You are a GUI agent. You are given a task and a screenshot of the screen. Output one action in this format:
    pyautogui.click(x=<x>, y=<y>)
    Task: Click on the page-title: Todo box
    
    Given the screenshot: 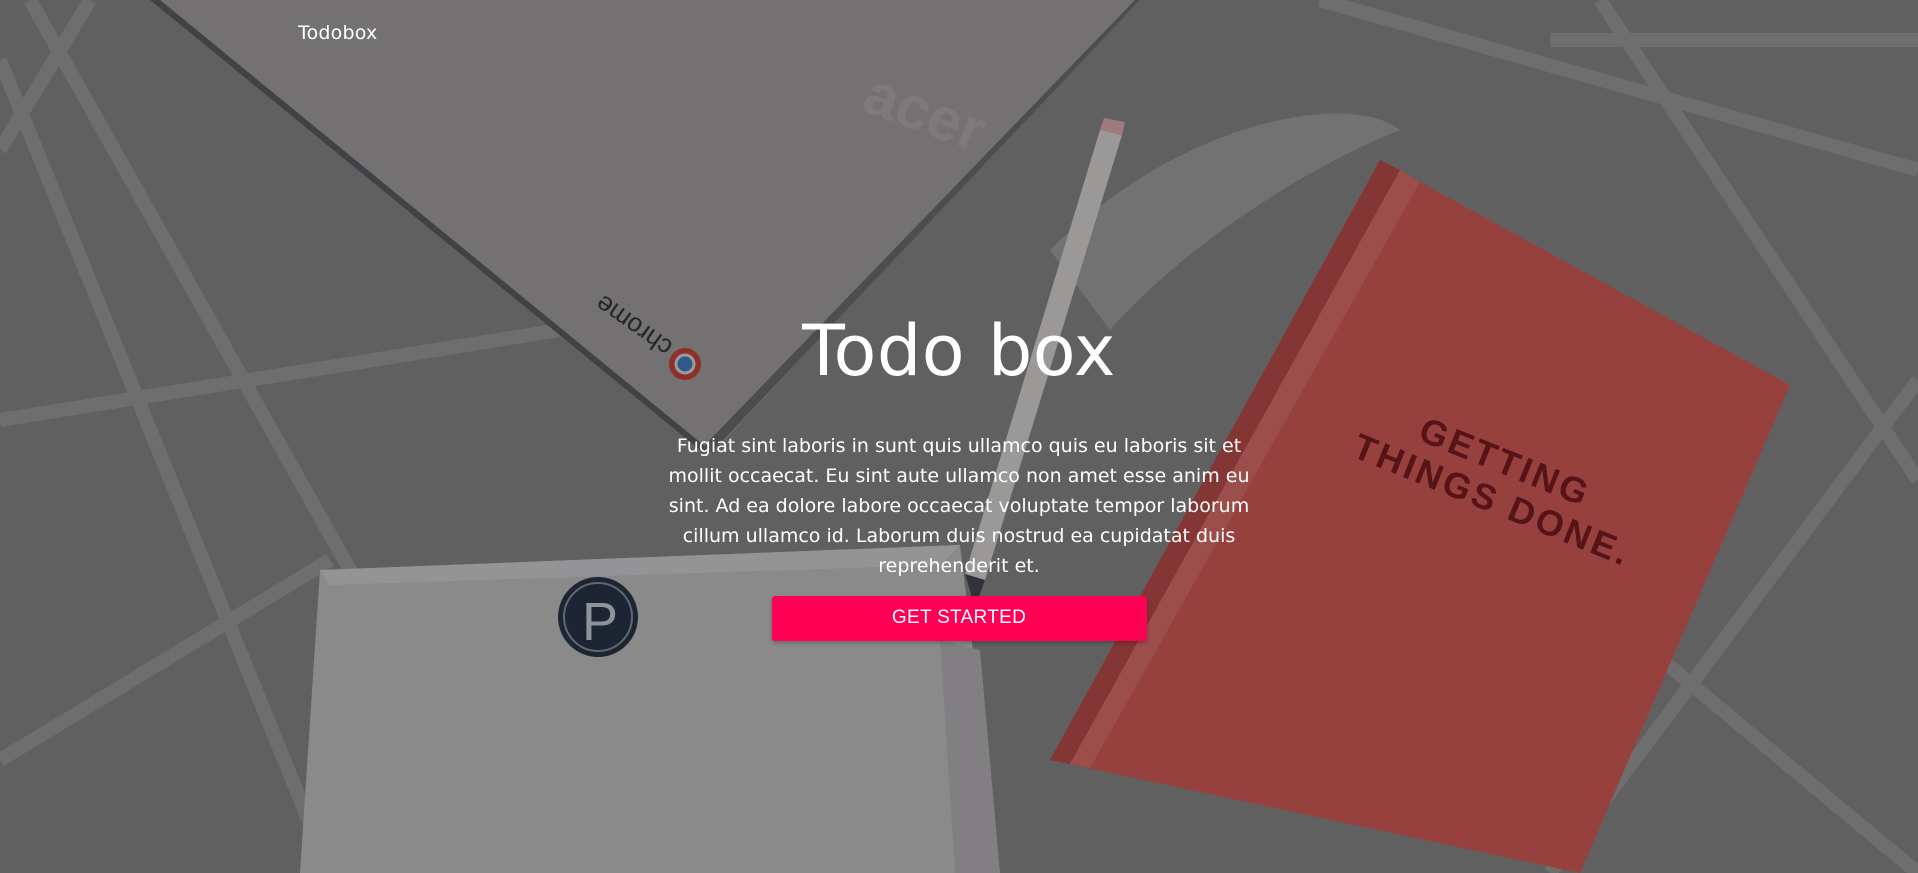 What is the action you would take?
    pyautogui.click(x=959, y=351)
    